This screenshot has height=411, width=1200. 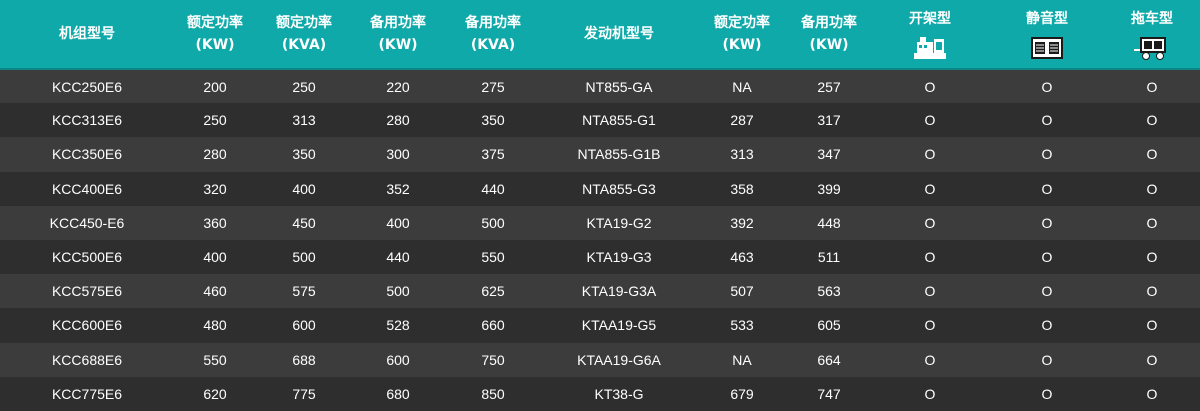 I want to click on engine-rated-kw-cell: 287, so click(x=742, y=120).